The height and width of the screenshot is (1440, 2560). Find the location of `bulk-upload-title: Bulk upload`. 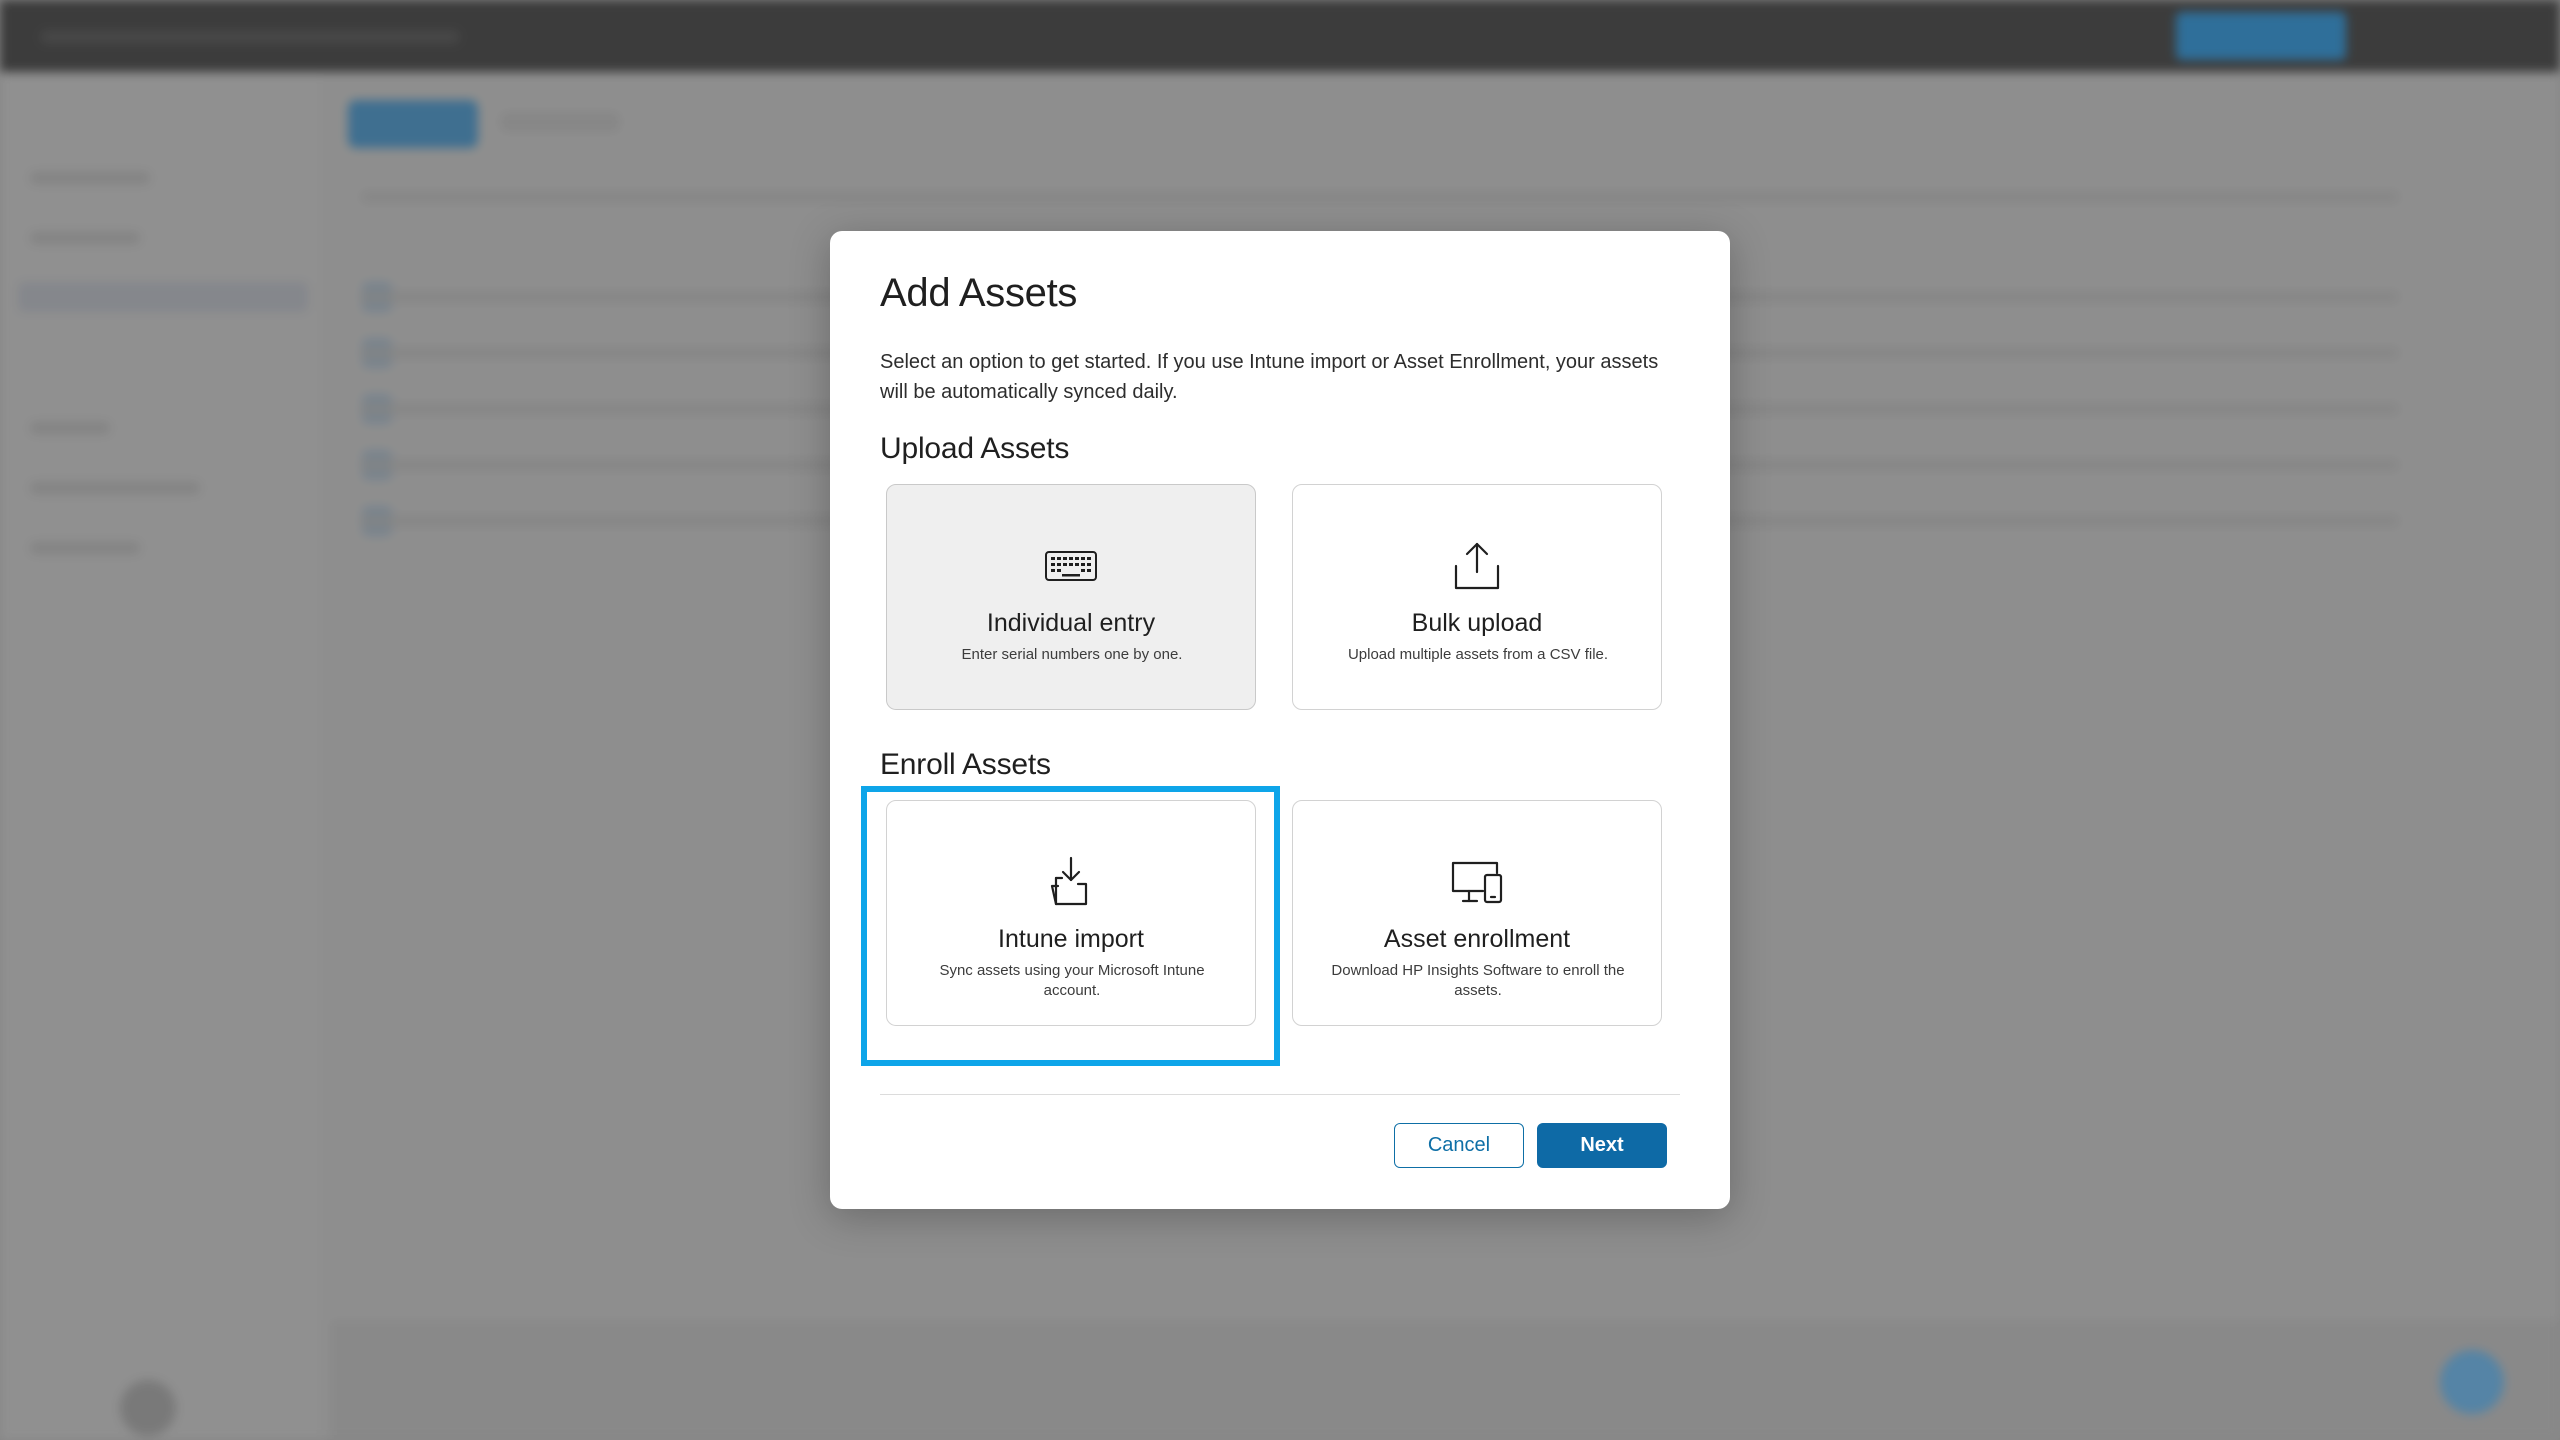

bulk-upload-title: Bulk upload is located at coordinates (1477, 623).